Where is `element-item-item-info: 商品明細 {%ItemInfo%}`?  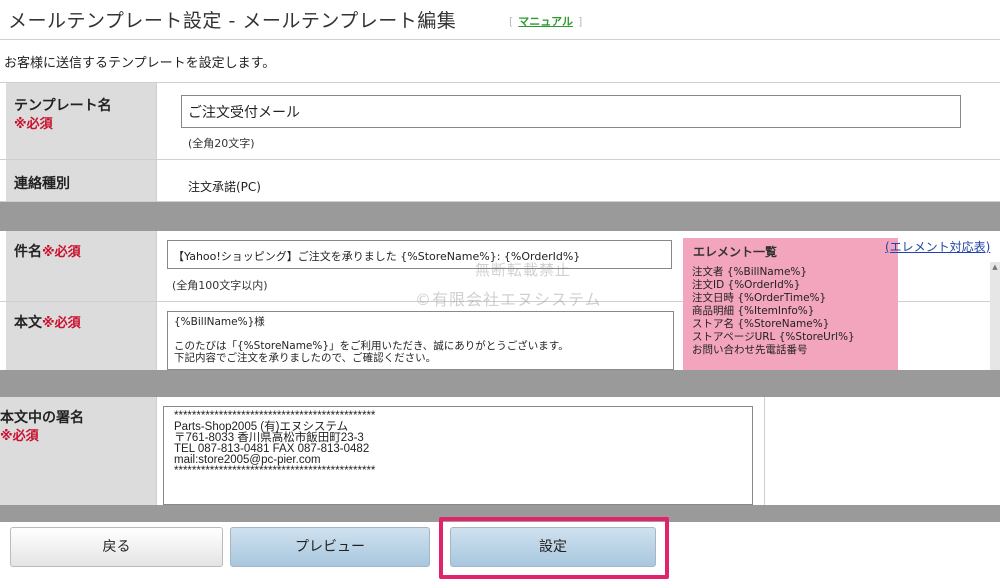 element-item-item-info: 商品明細 {%ItemInfo%} is located at coordinates (792, 311).